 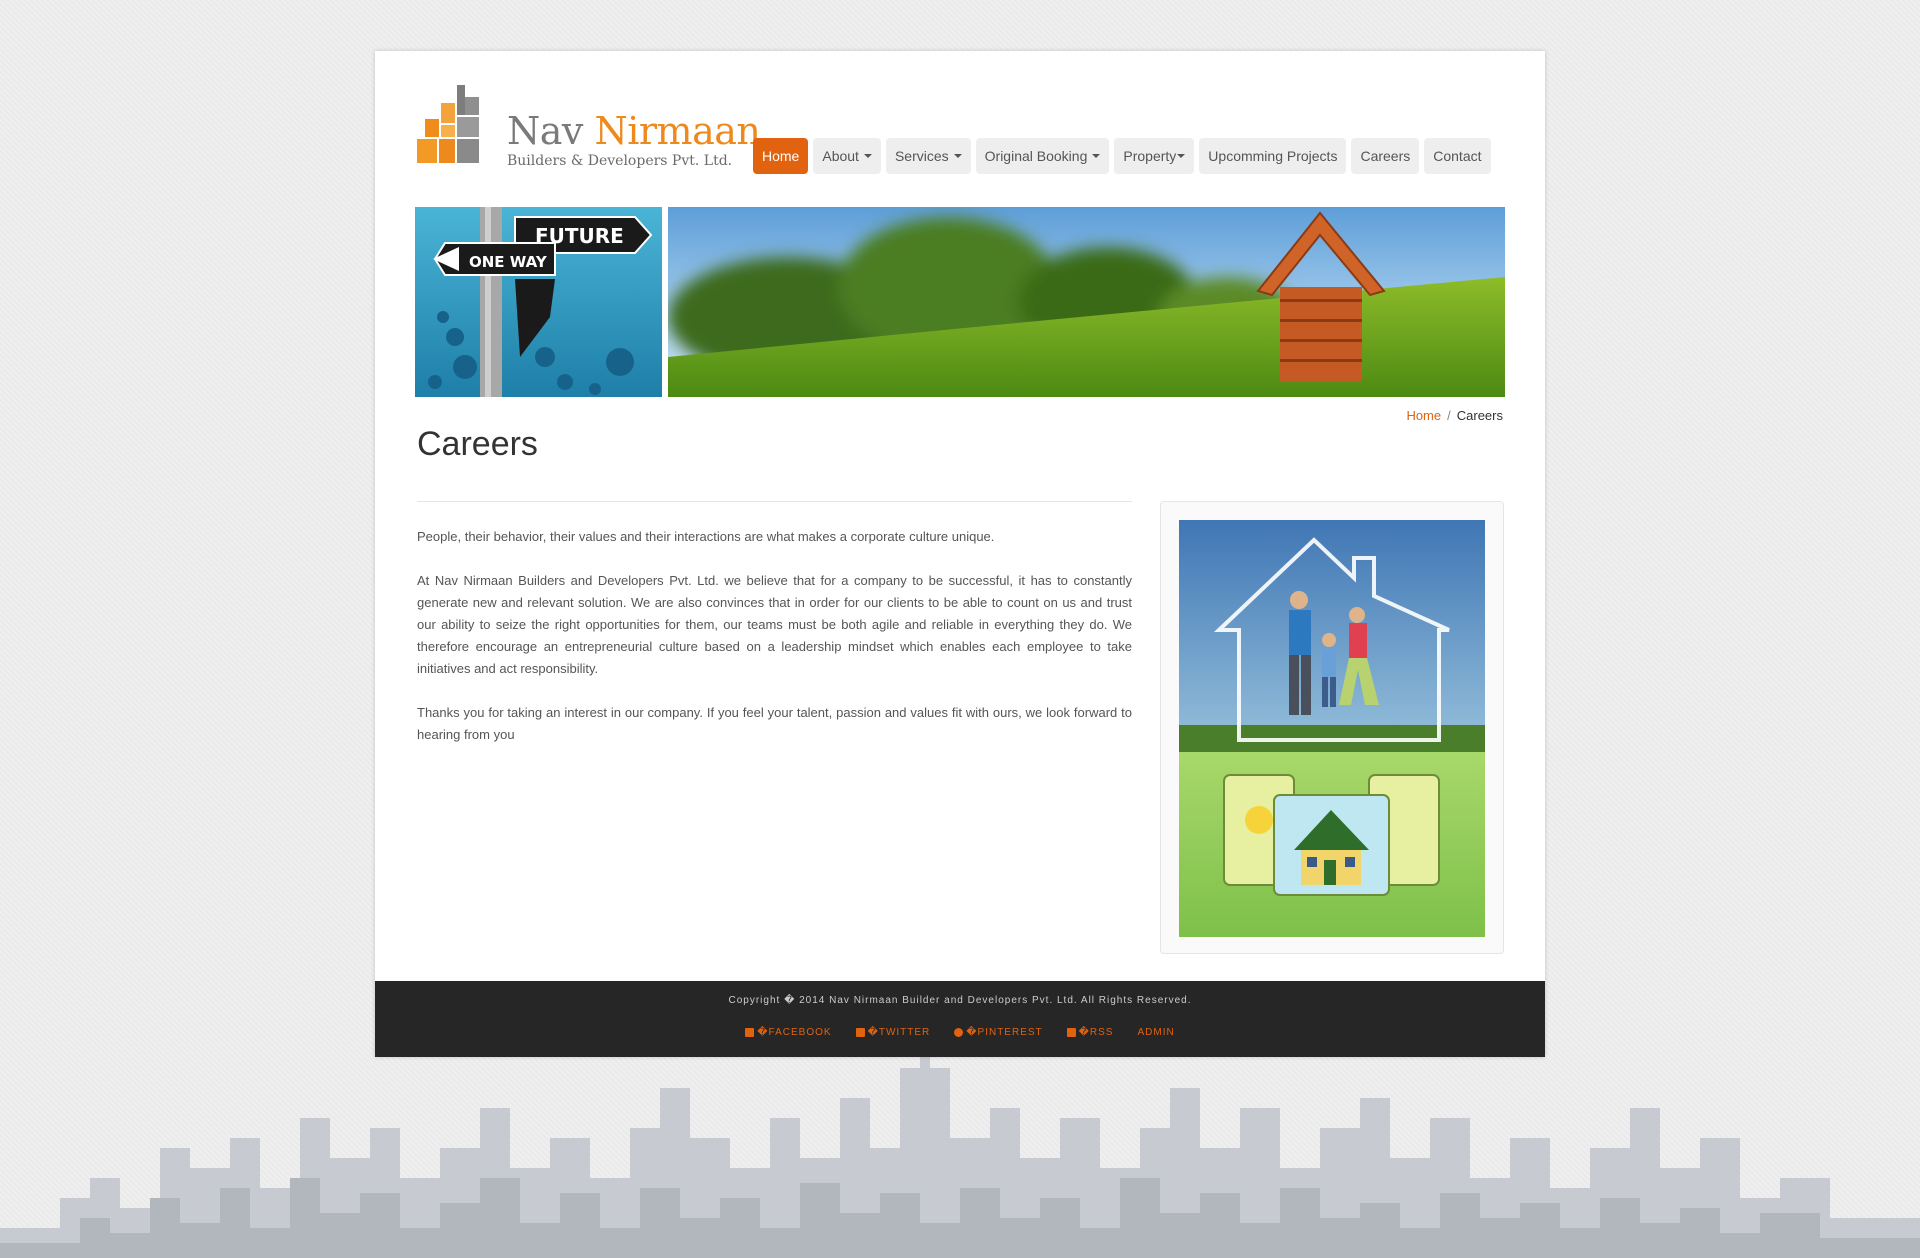 I want to click on nav-careers: Careers, so click(x=1385, y=156).